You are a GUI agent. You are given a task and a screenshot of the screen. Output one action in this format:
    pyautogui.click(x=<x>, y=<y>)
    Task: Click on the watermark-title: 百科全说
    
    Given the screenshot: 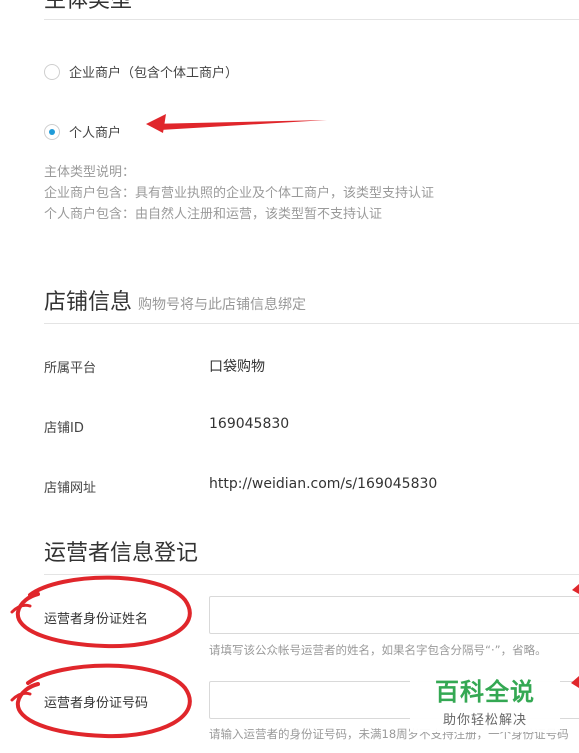 What is the action you would take?
    pyautogui.click(x=485, y=692)
    